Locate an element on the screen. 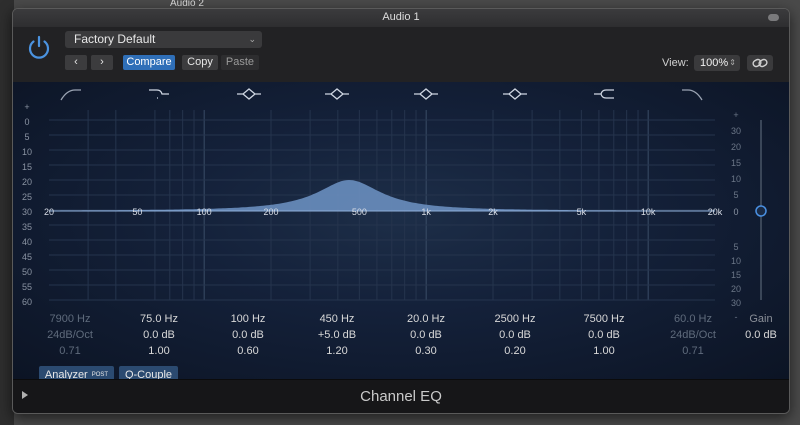 The image size is (800, 425). band-7-parameters: 7500 Hz 0.0 dB 1.00 is located at coordinates (604, 335).